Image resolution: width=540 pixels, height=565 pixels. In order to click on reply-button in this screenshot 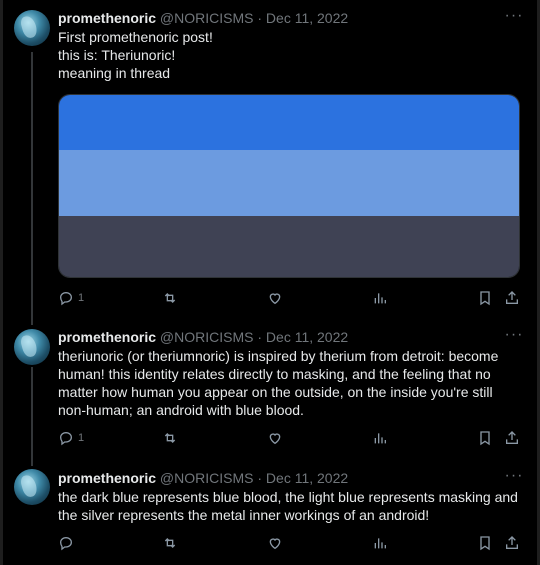, I will do `click(68, 543)`.